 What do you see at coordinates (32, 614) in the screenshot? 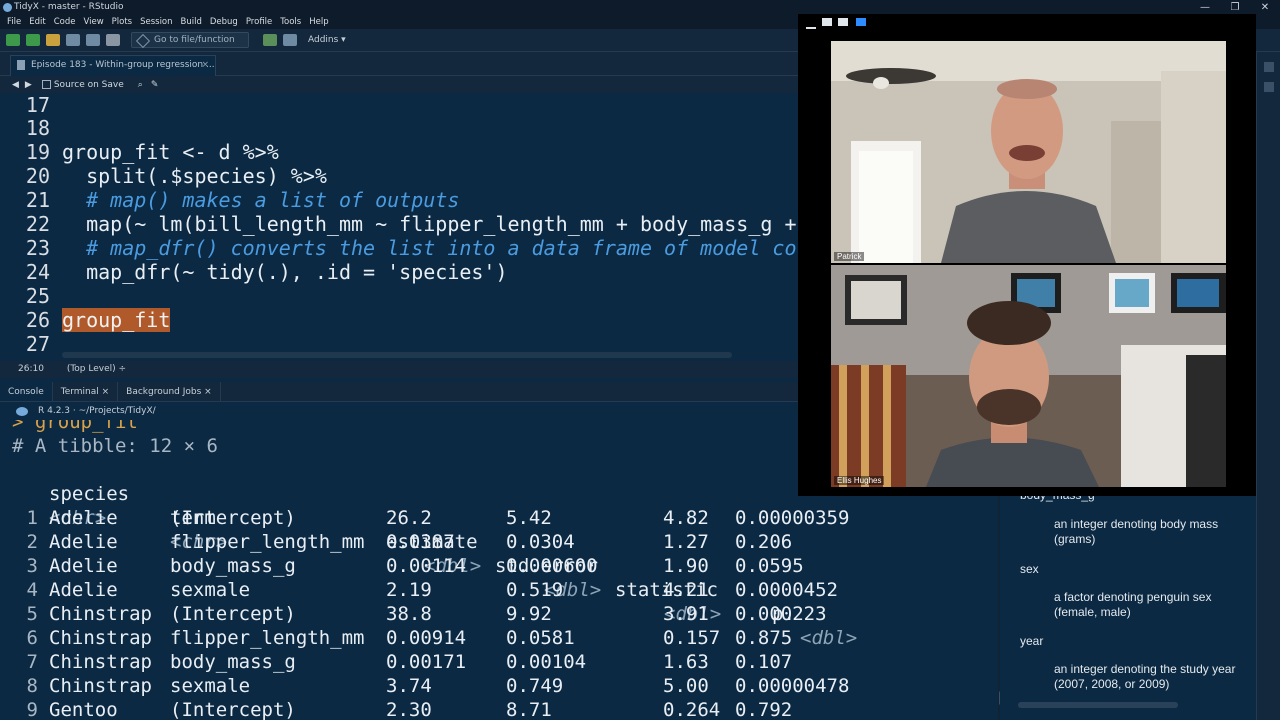
I see `row-index: 5` at bounding box center [32, 614].